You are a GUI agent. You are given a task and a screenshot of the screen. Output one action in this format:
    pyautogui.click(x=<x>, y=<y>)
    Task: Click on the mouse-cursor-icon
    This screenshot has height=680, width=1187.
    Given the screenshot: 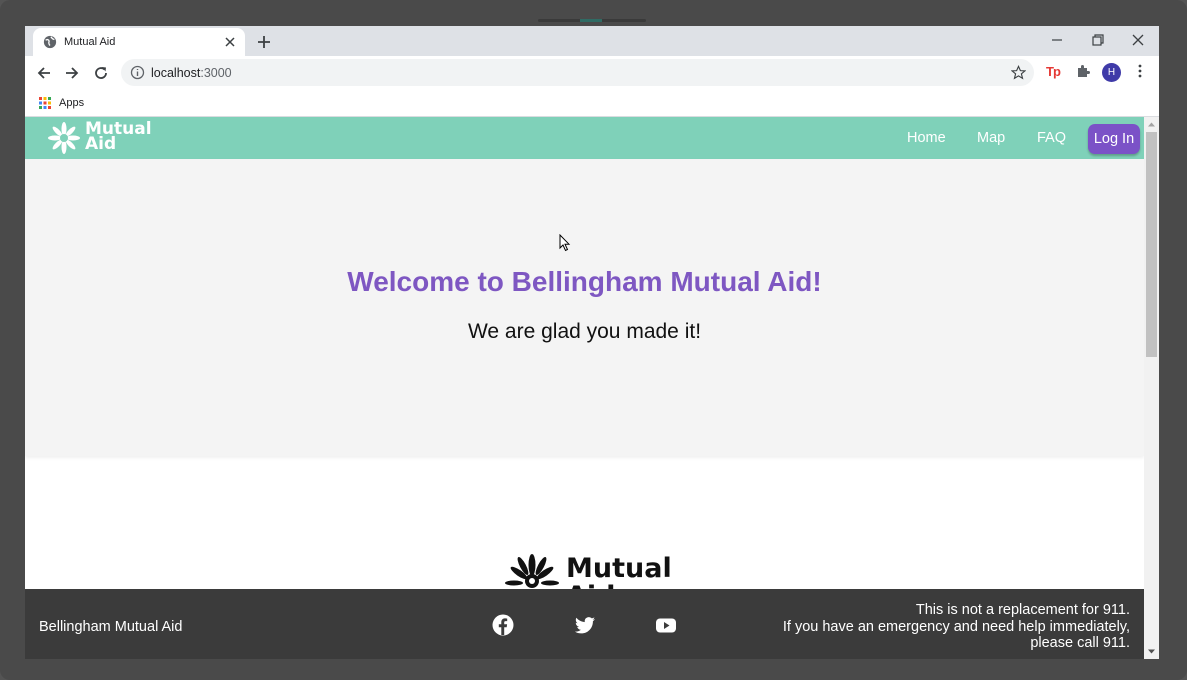 What is the action you would take?
    pyautogui.click(x=565, y=243)
    